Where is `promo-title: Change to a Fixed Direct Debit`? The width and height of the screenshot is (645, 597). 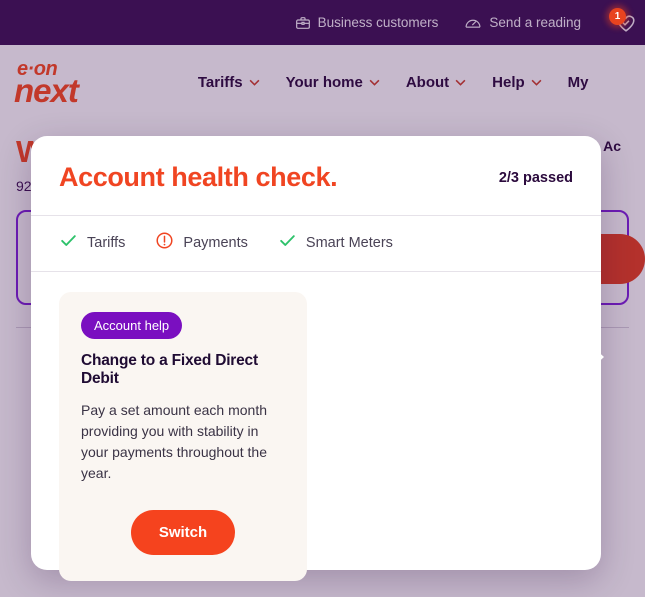 promo-title: Change to a Fixed Direct Debit is located at coordinates (169, 369).